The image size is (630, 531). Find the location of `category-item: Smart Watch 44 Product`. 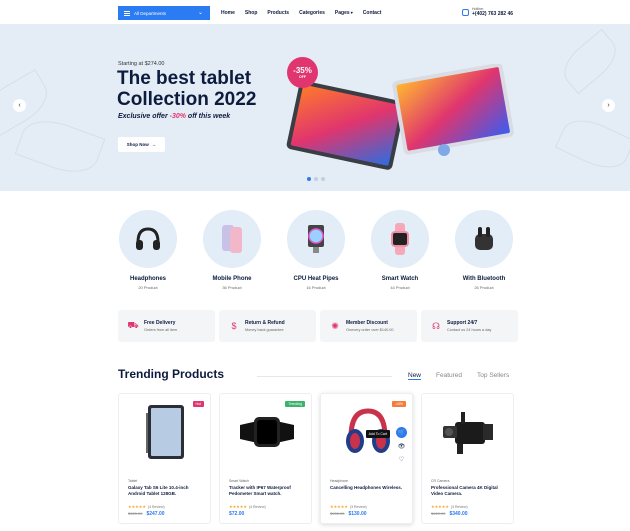

category-item: Smart Watch 44 Product is located at coordinates (400, 250).